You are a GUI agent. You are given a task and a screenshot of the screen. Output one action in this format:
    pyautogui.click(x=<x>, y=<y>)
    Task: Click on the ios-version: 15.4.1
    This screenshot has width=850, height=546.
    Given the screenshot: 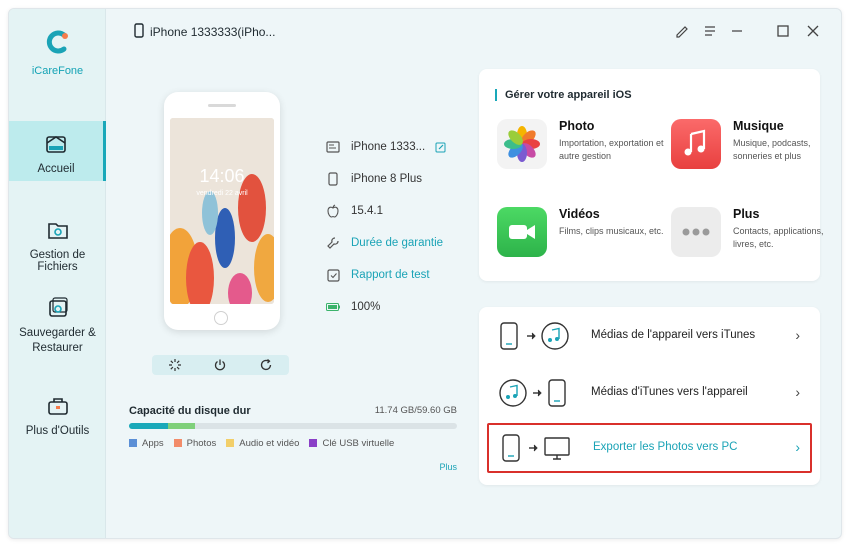 What is the action you would take?
    pyautogui.click(x=367, y=211)
    